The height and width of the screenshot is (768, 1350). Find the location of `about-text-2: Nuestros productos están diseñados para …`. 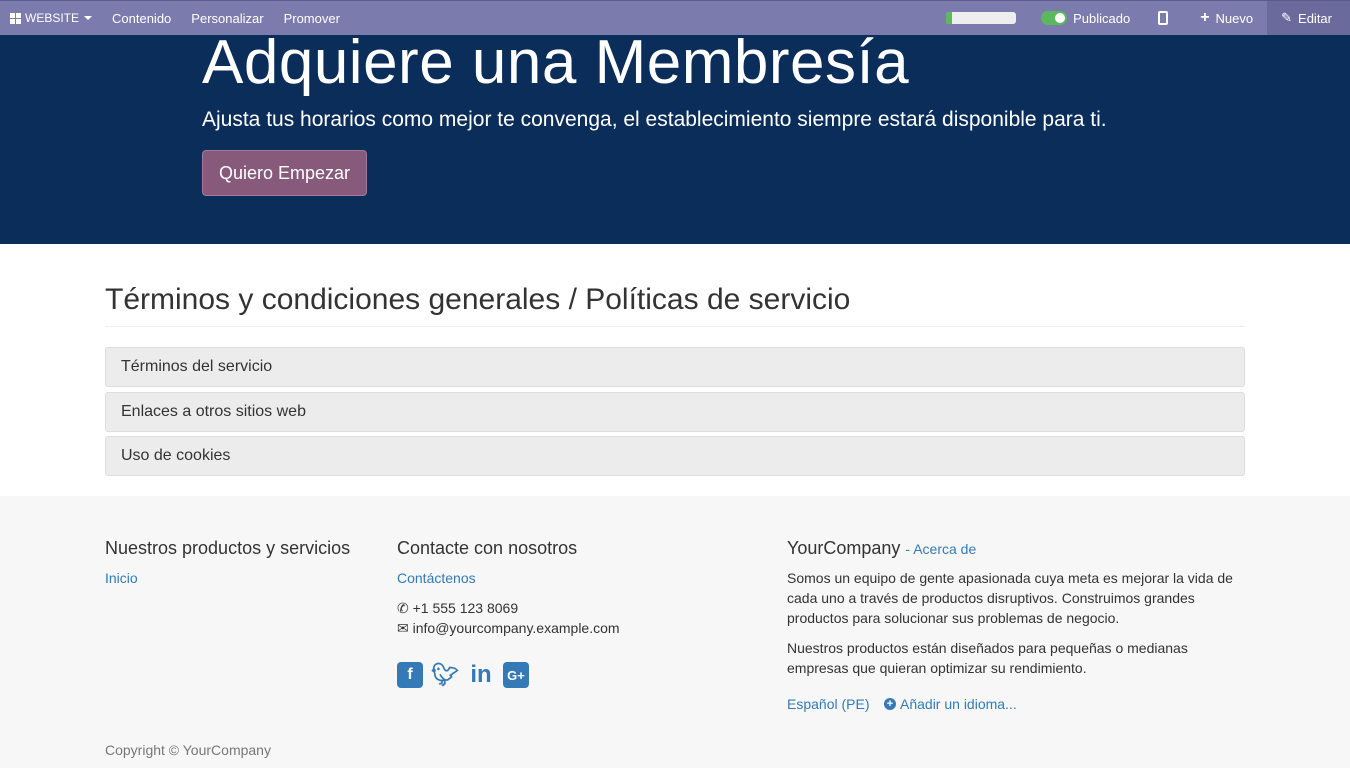

about-text-2: Nuestros productos están diseñados para … is located at coordinates (987, 658).